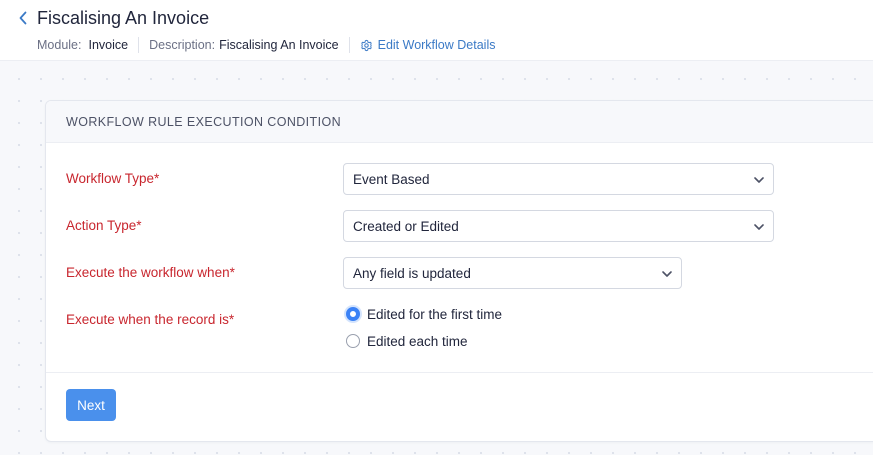 Image resolution: width=873 pixels, height=455 pixels. I want to click on action-type-label: Action Type*, so click(104, 225).